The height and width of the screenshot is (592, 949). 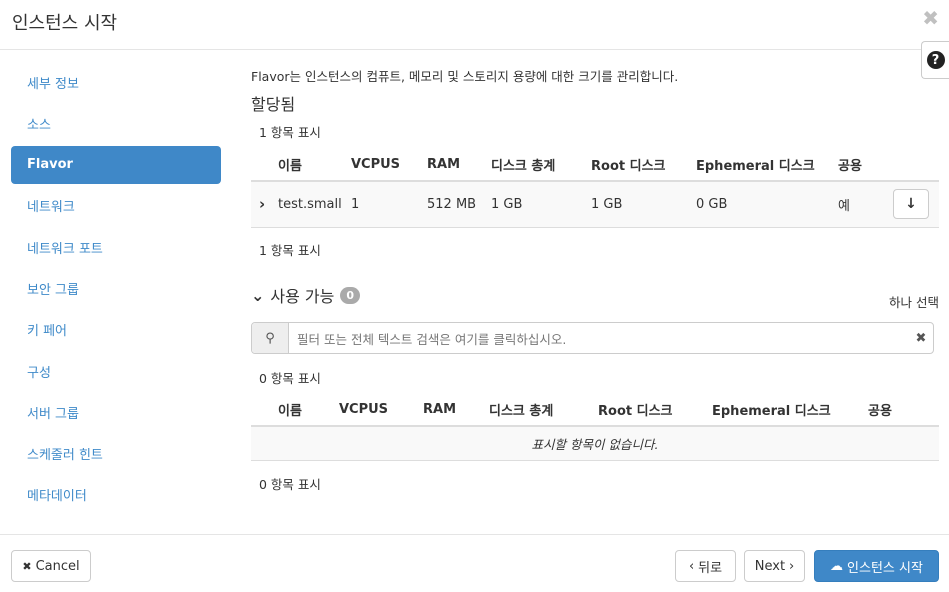 What do you see at coordinates (270, 338) in the screenshot?
I see `search-icon: ⚲` at bounding box center [270, 338].